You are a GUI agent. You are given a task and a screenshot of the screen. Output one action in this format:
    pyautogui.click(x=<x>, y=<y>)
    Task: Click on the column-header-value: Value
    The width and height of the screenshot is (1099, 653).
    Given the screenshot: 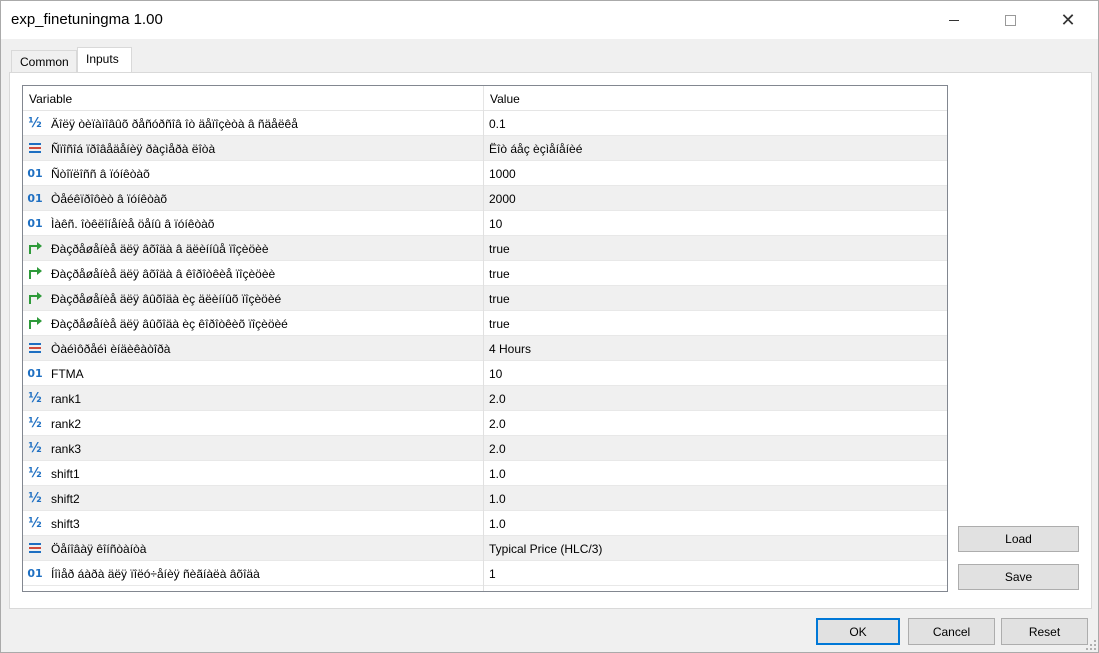 What is the action you would take?
    pyautogui.click(x=505, y=99)
    